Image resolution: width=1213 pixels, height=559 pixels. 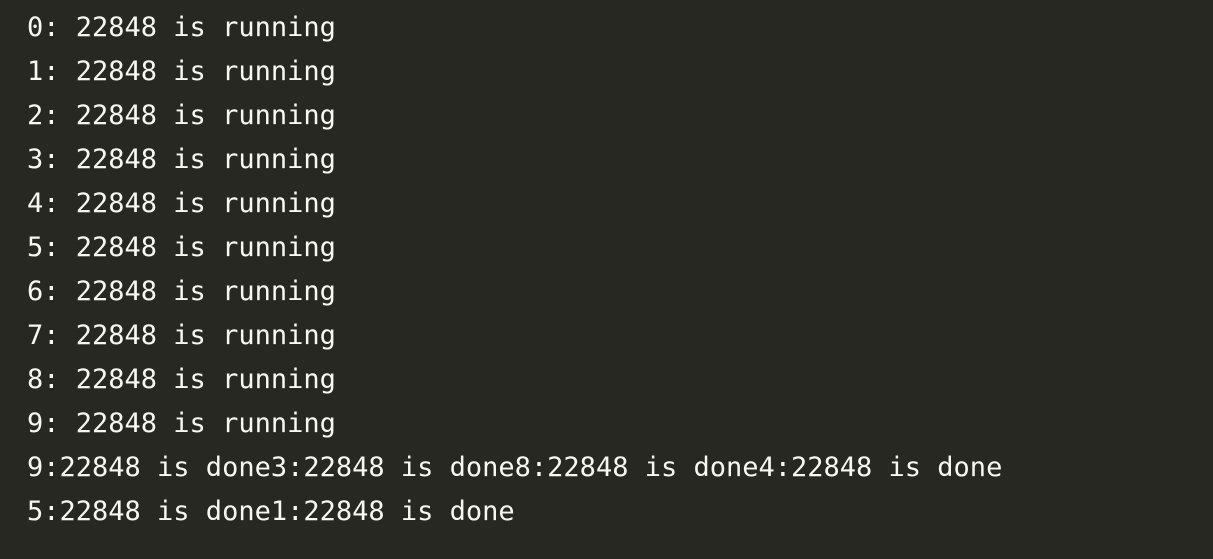 I want to click on console-line: 3: 22848 is running, so click(x=181, y=159).